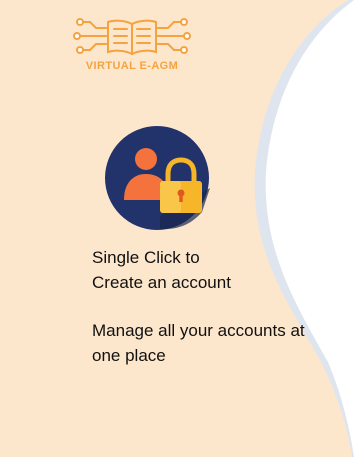 The height and width of the screenshot is (457, 354). What do you see at coordinates (146, 257) in the screenshot?
I see `feature-heading-line-1: Single Click to` at bounding box center [146, 257].